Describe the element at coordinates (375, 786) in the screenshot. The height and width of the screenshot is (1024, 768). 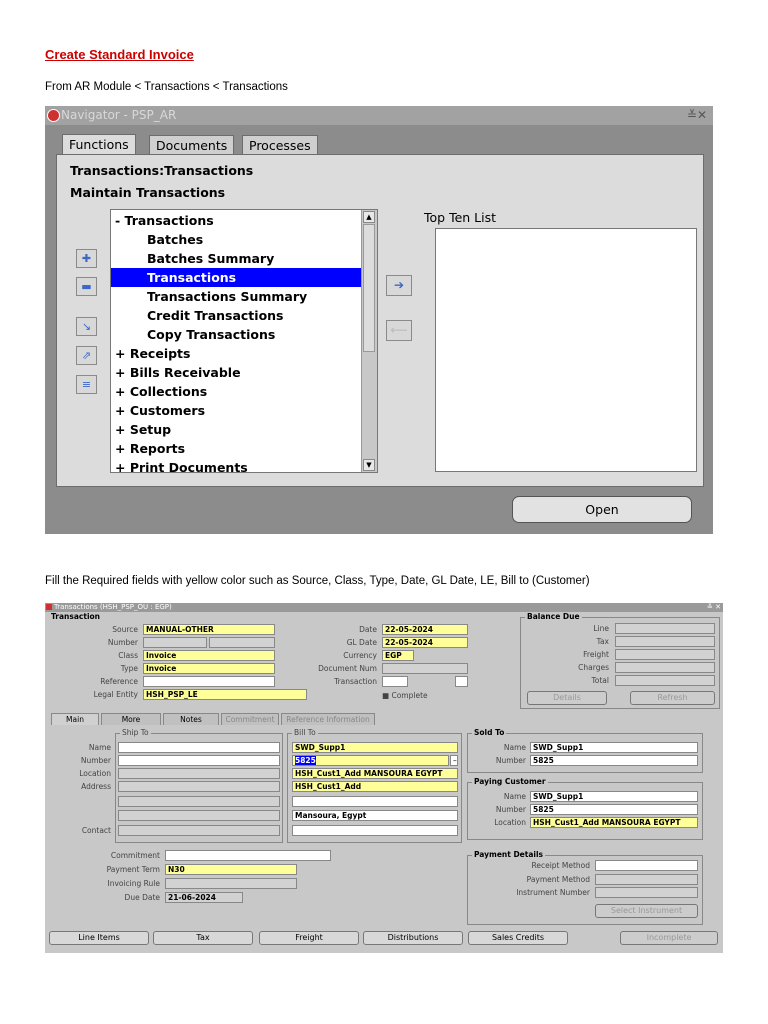
I see `bill-address-line-1: HSH_Cust1_Add` at that location.